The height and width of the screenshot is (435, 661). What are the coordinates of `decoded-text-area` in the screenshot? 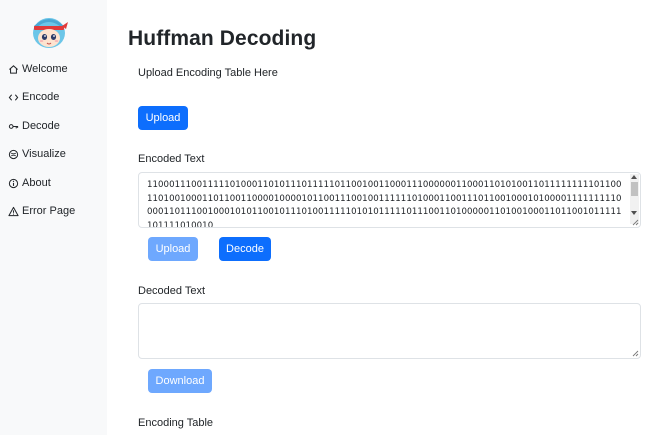 It's located at (389, 331).